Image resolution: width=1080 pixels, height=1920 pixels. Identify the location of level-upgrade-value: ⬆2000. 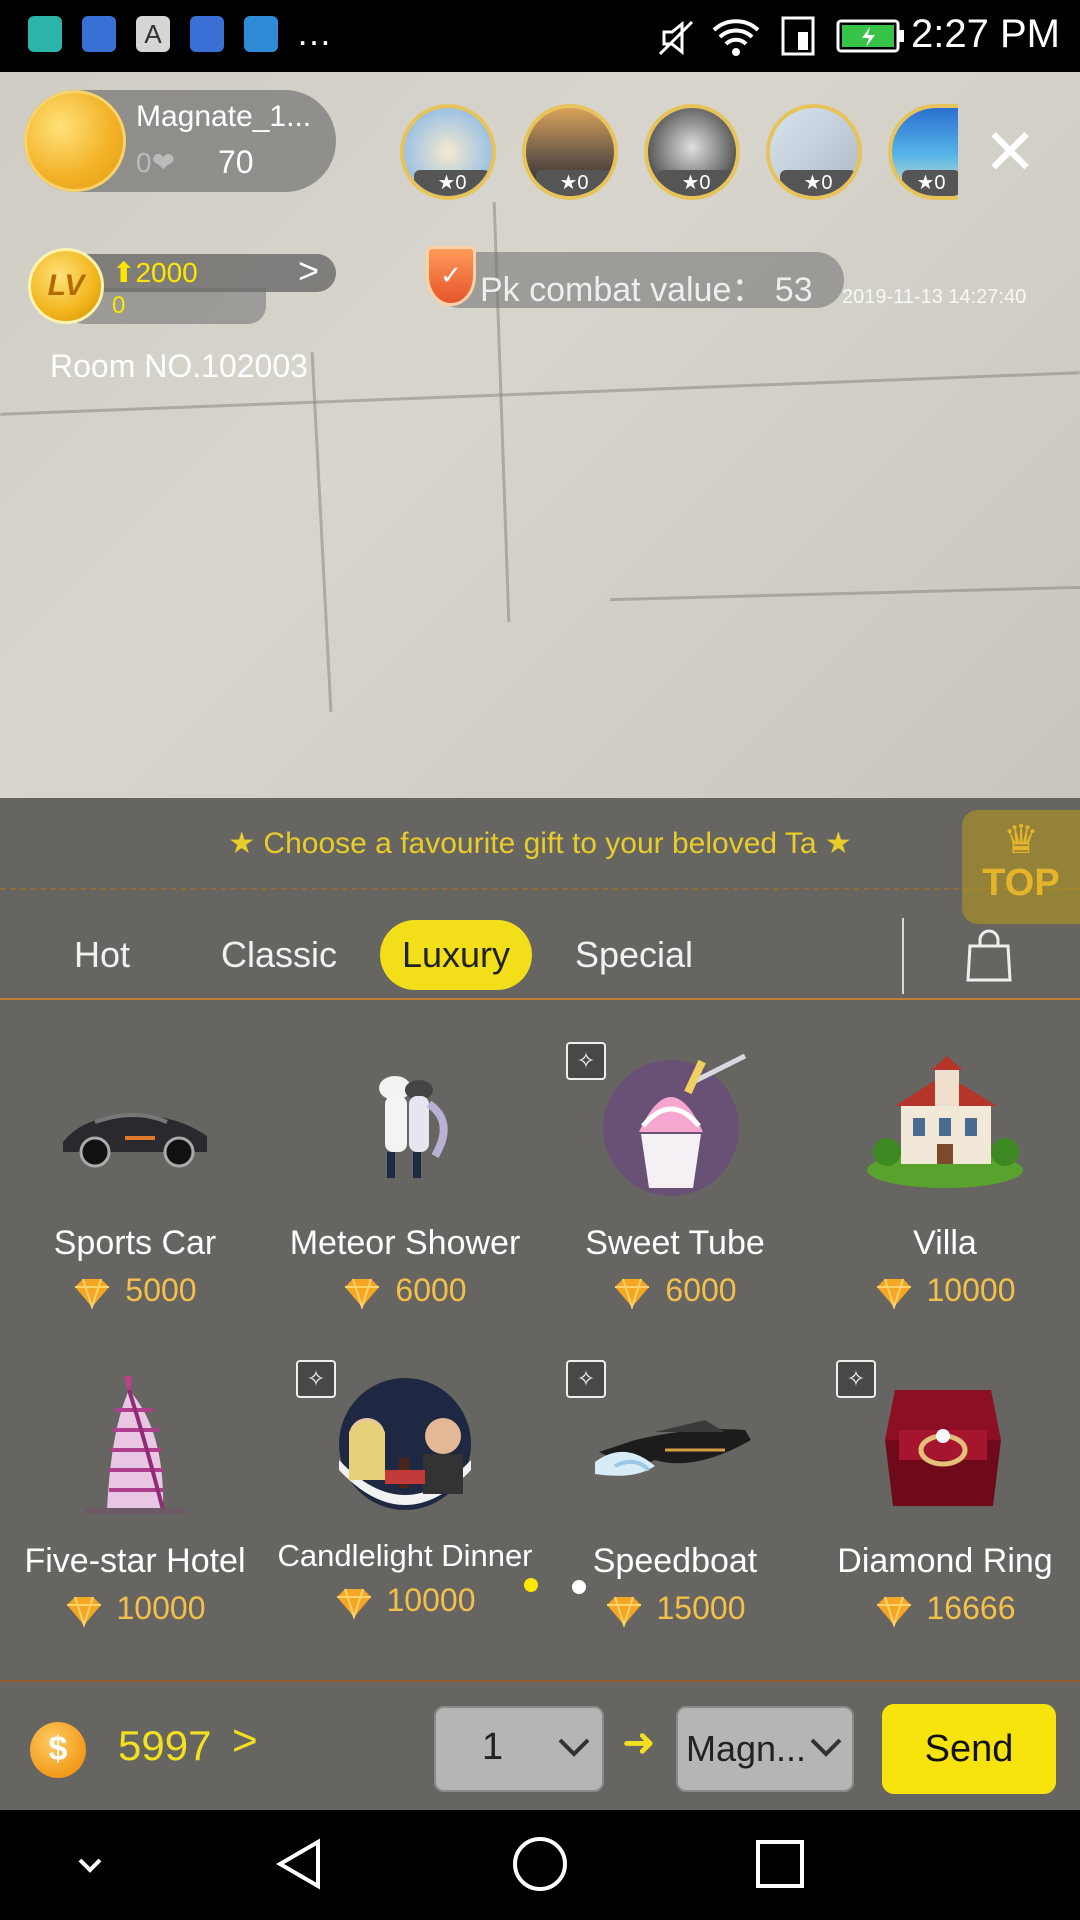
(155, 272).